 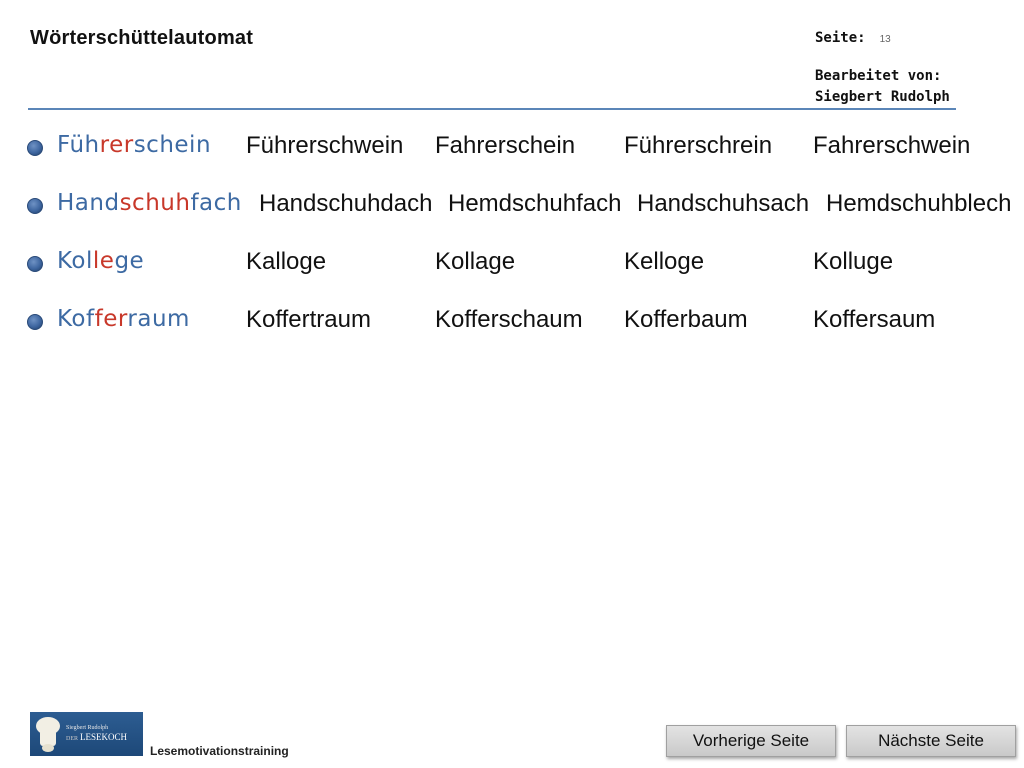 I want to click on target-word: Kofferraum, so click(x=123, y=319).